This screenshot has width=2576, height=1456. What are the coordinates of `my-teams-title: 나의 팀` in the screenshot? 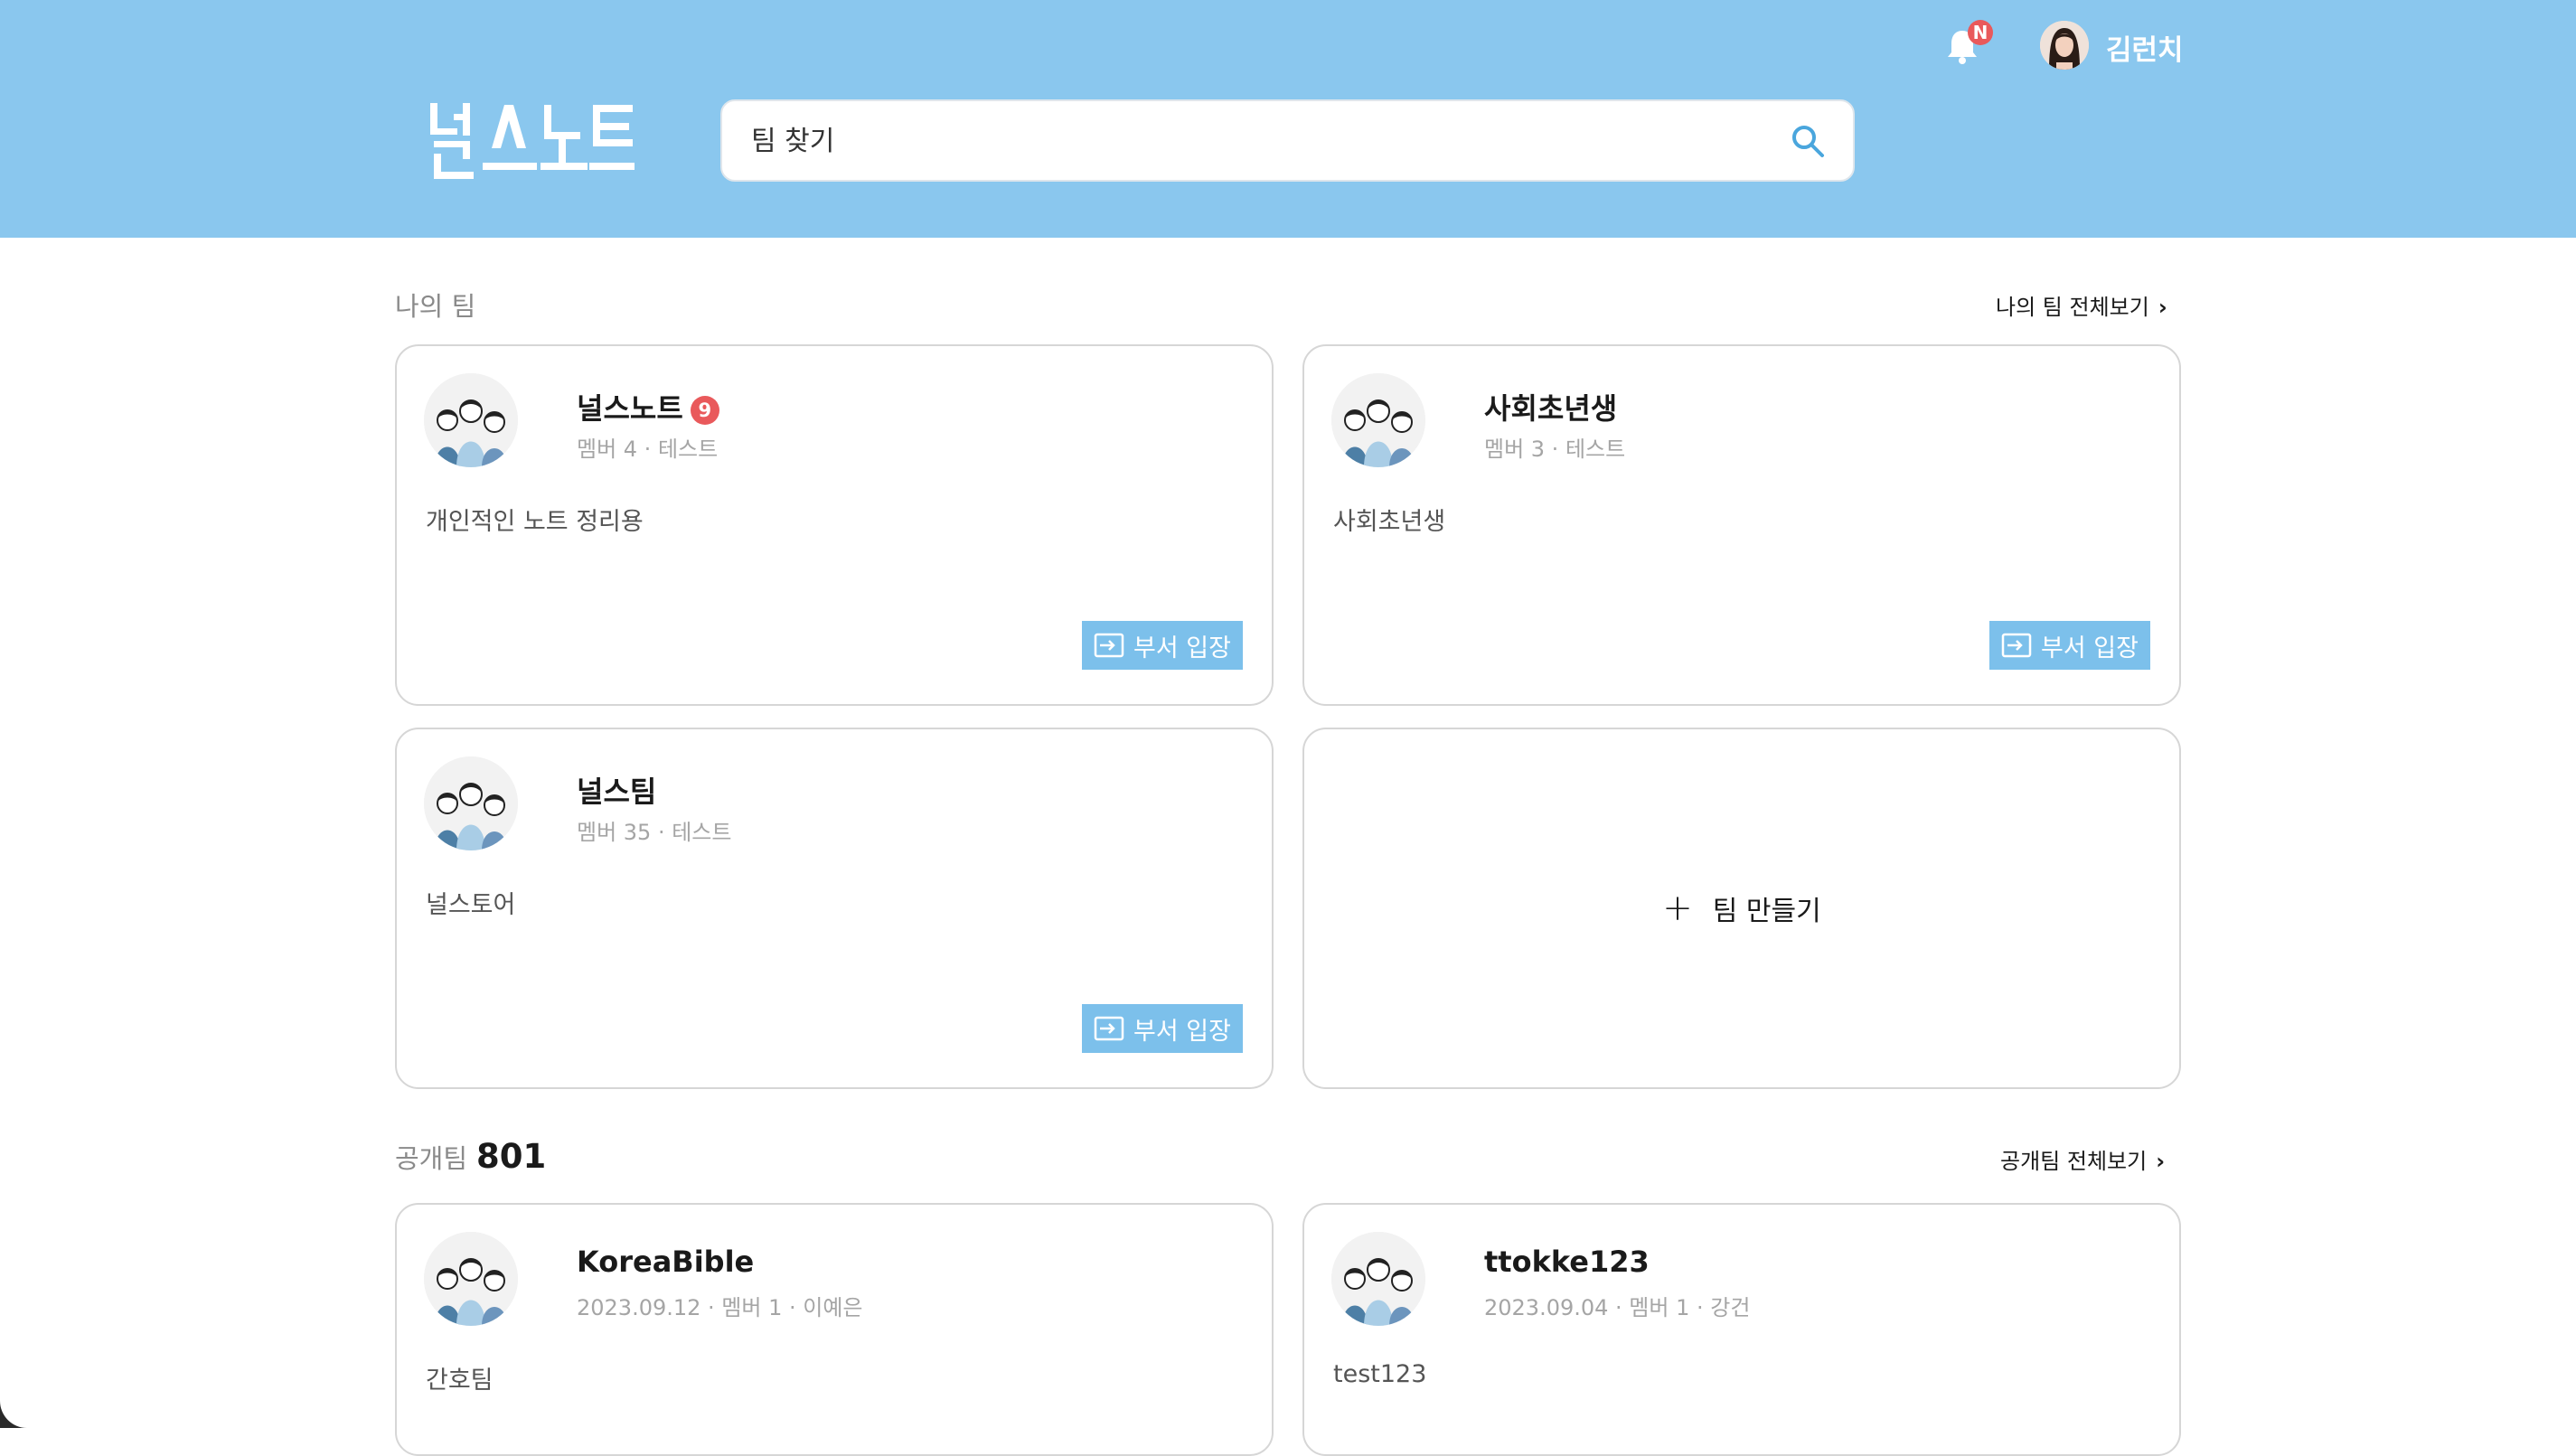 It's located at (435, 306).